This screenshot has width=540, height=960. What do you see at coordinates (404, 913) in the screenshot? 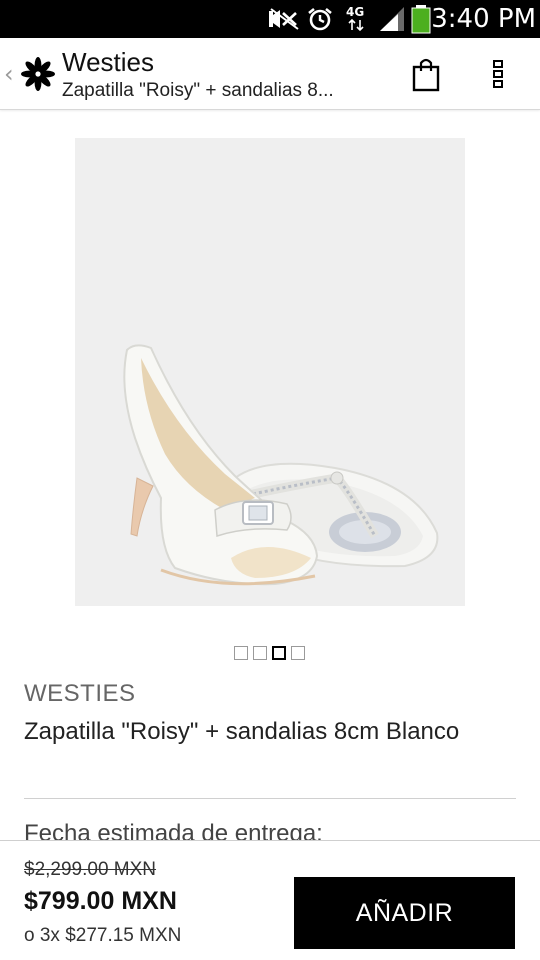
I see `add-to-cart-button: AÑADIR` at bounding box center [404, 913].